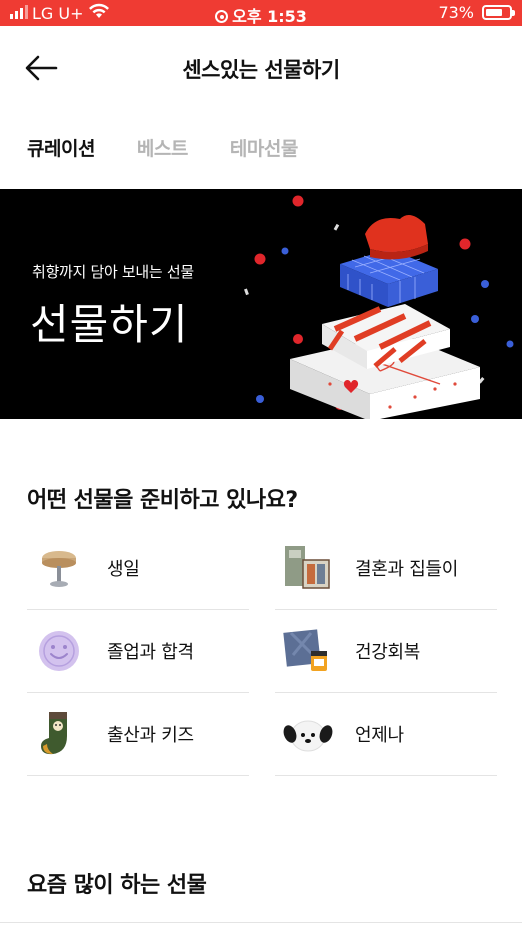 The height and width of the screenshot is (932, 522). I want to click on page-title: 센스있는 선물하기, so click(261, 70).